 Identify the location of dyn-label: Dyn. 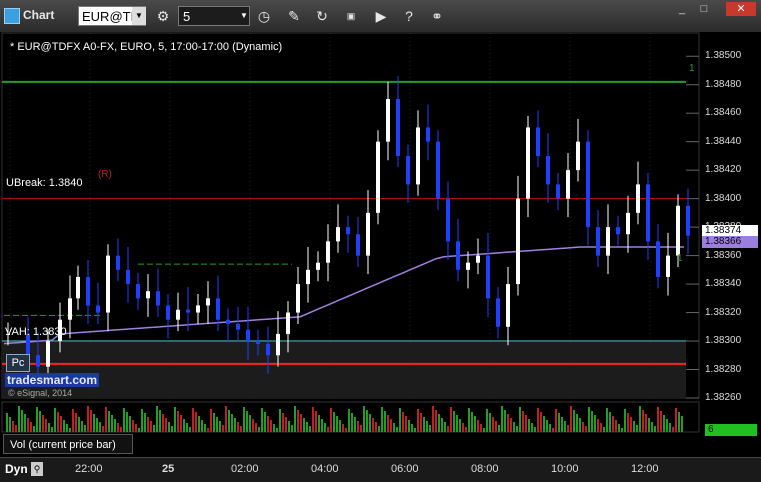
(16, 469).